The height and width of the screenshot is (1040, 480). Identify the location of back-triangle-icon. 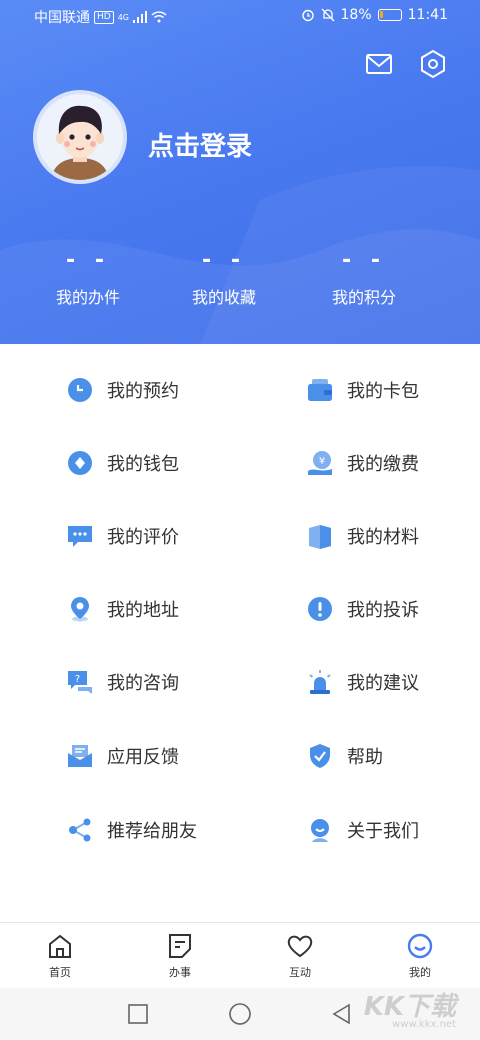
(342, 1014).